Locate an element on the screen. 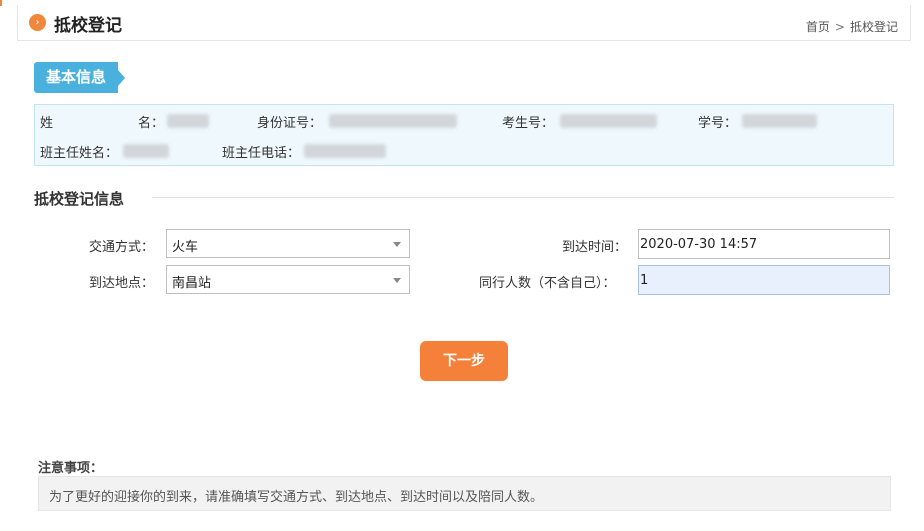 This screenshot has height=531, width=924. transport-label: 交通方式： is located at coordinates (122, 247).